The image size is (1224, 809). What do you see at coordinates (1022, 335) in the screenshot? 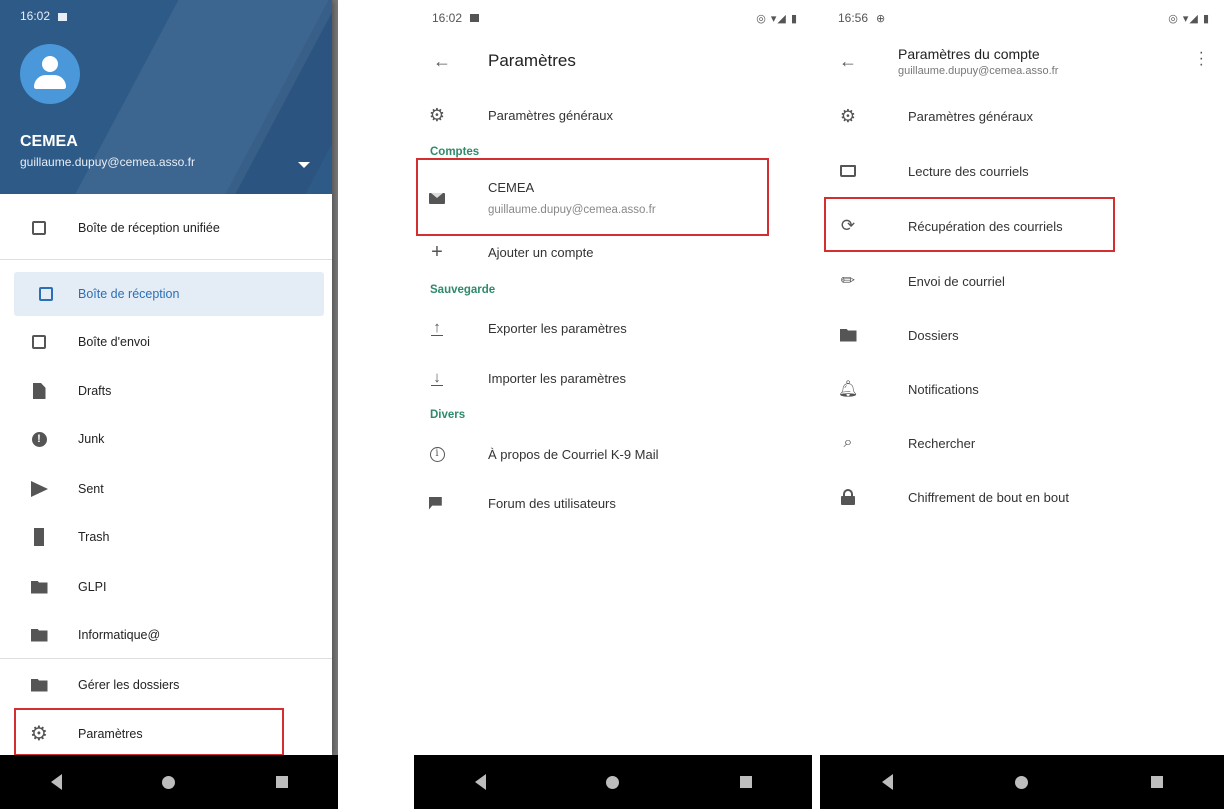
I see `account-settings-folders: Dossiers` at bounding box center [1022, 335].